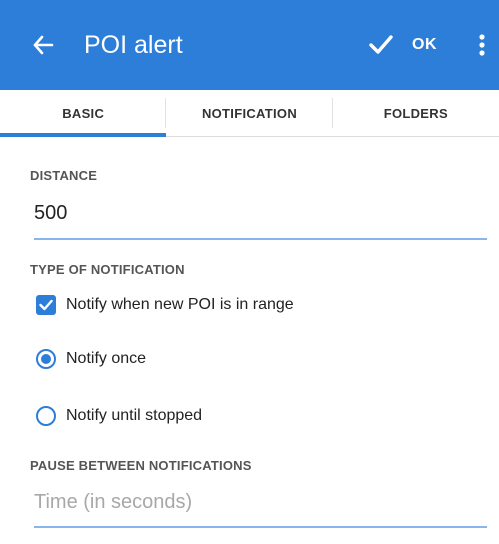  I want to click on pause-time-input, so click(260, 502).